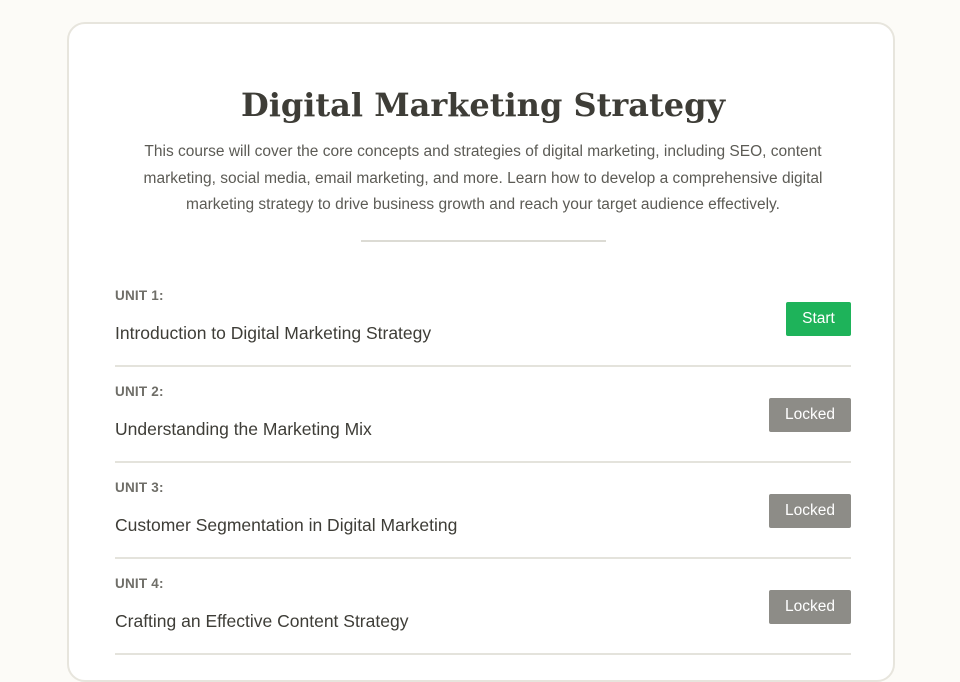 This screenshot has width=960, height=682. What do you see at coordinates (139, 391) in the screenshot?
I see `unit-label: UNIT 2:` at bounding box center [139, 391].